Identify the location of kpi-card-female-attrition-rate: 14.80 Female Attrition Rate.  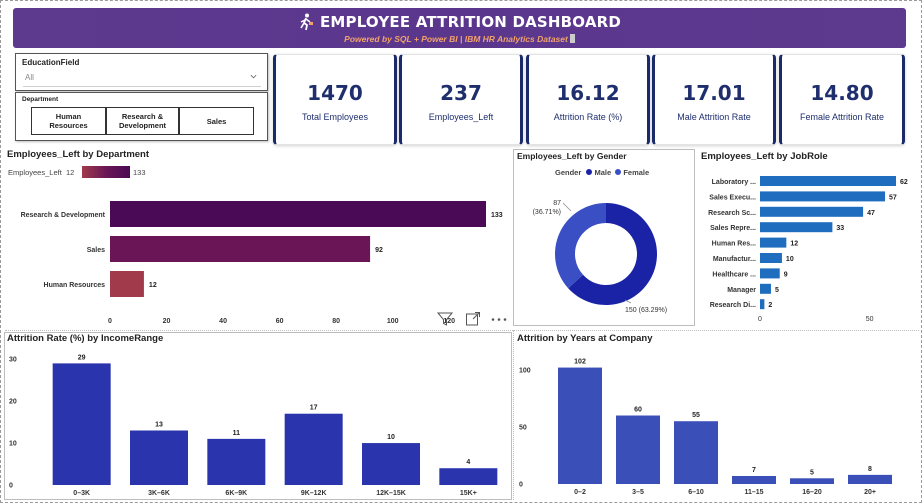
(842, 99).